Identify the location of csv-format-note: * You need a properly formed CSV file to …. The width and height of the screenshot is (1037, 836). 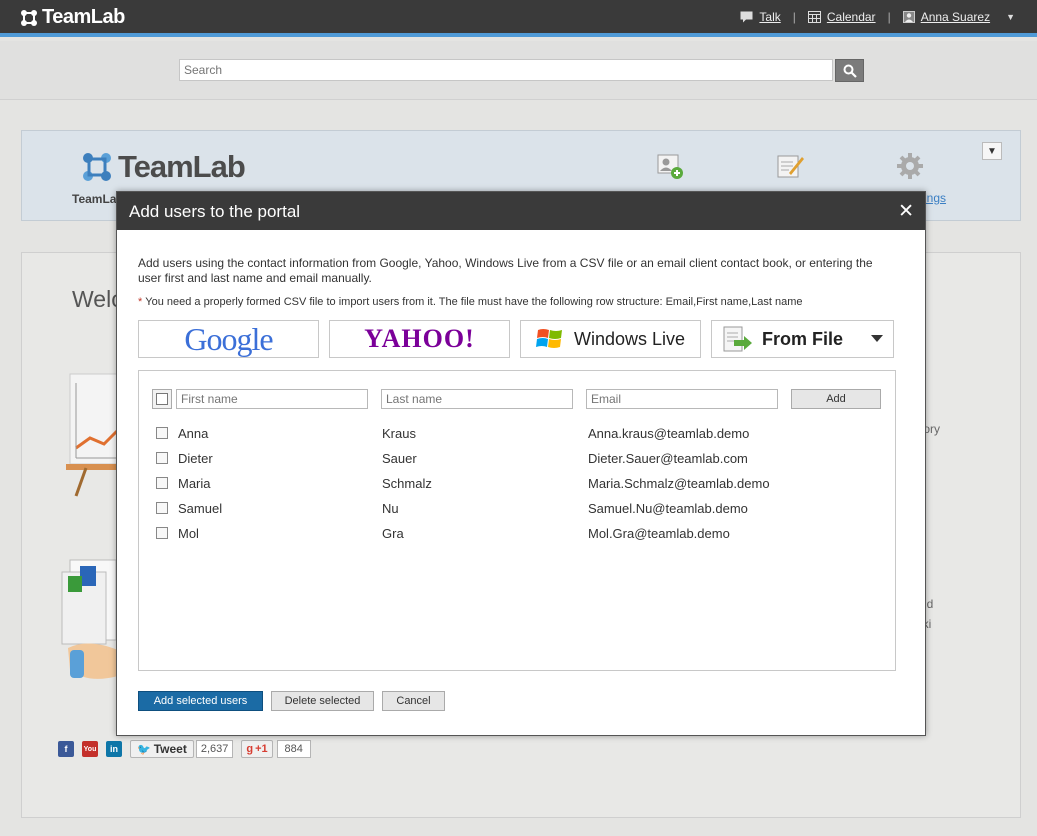
(470, 302).